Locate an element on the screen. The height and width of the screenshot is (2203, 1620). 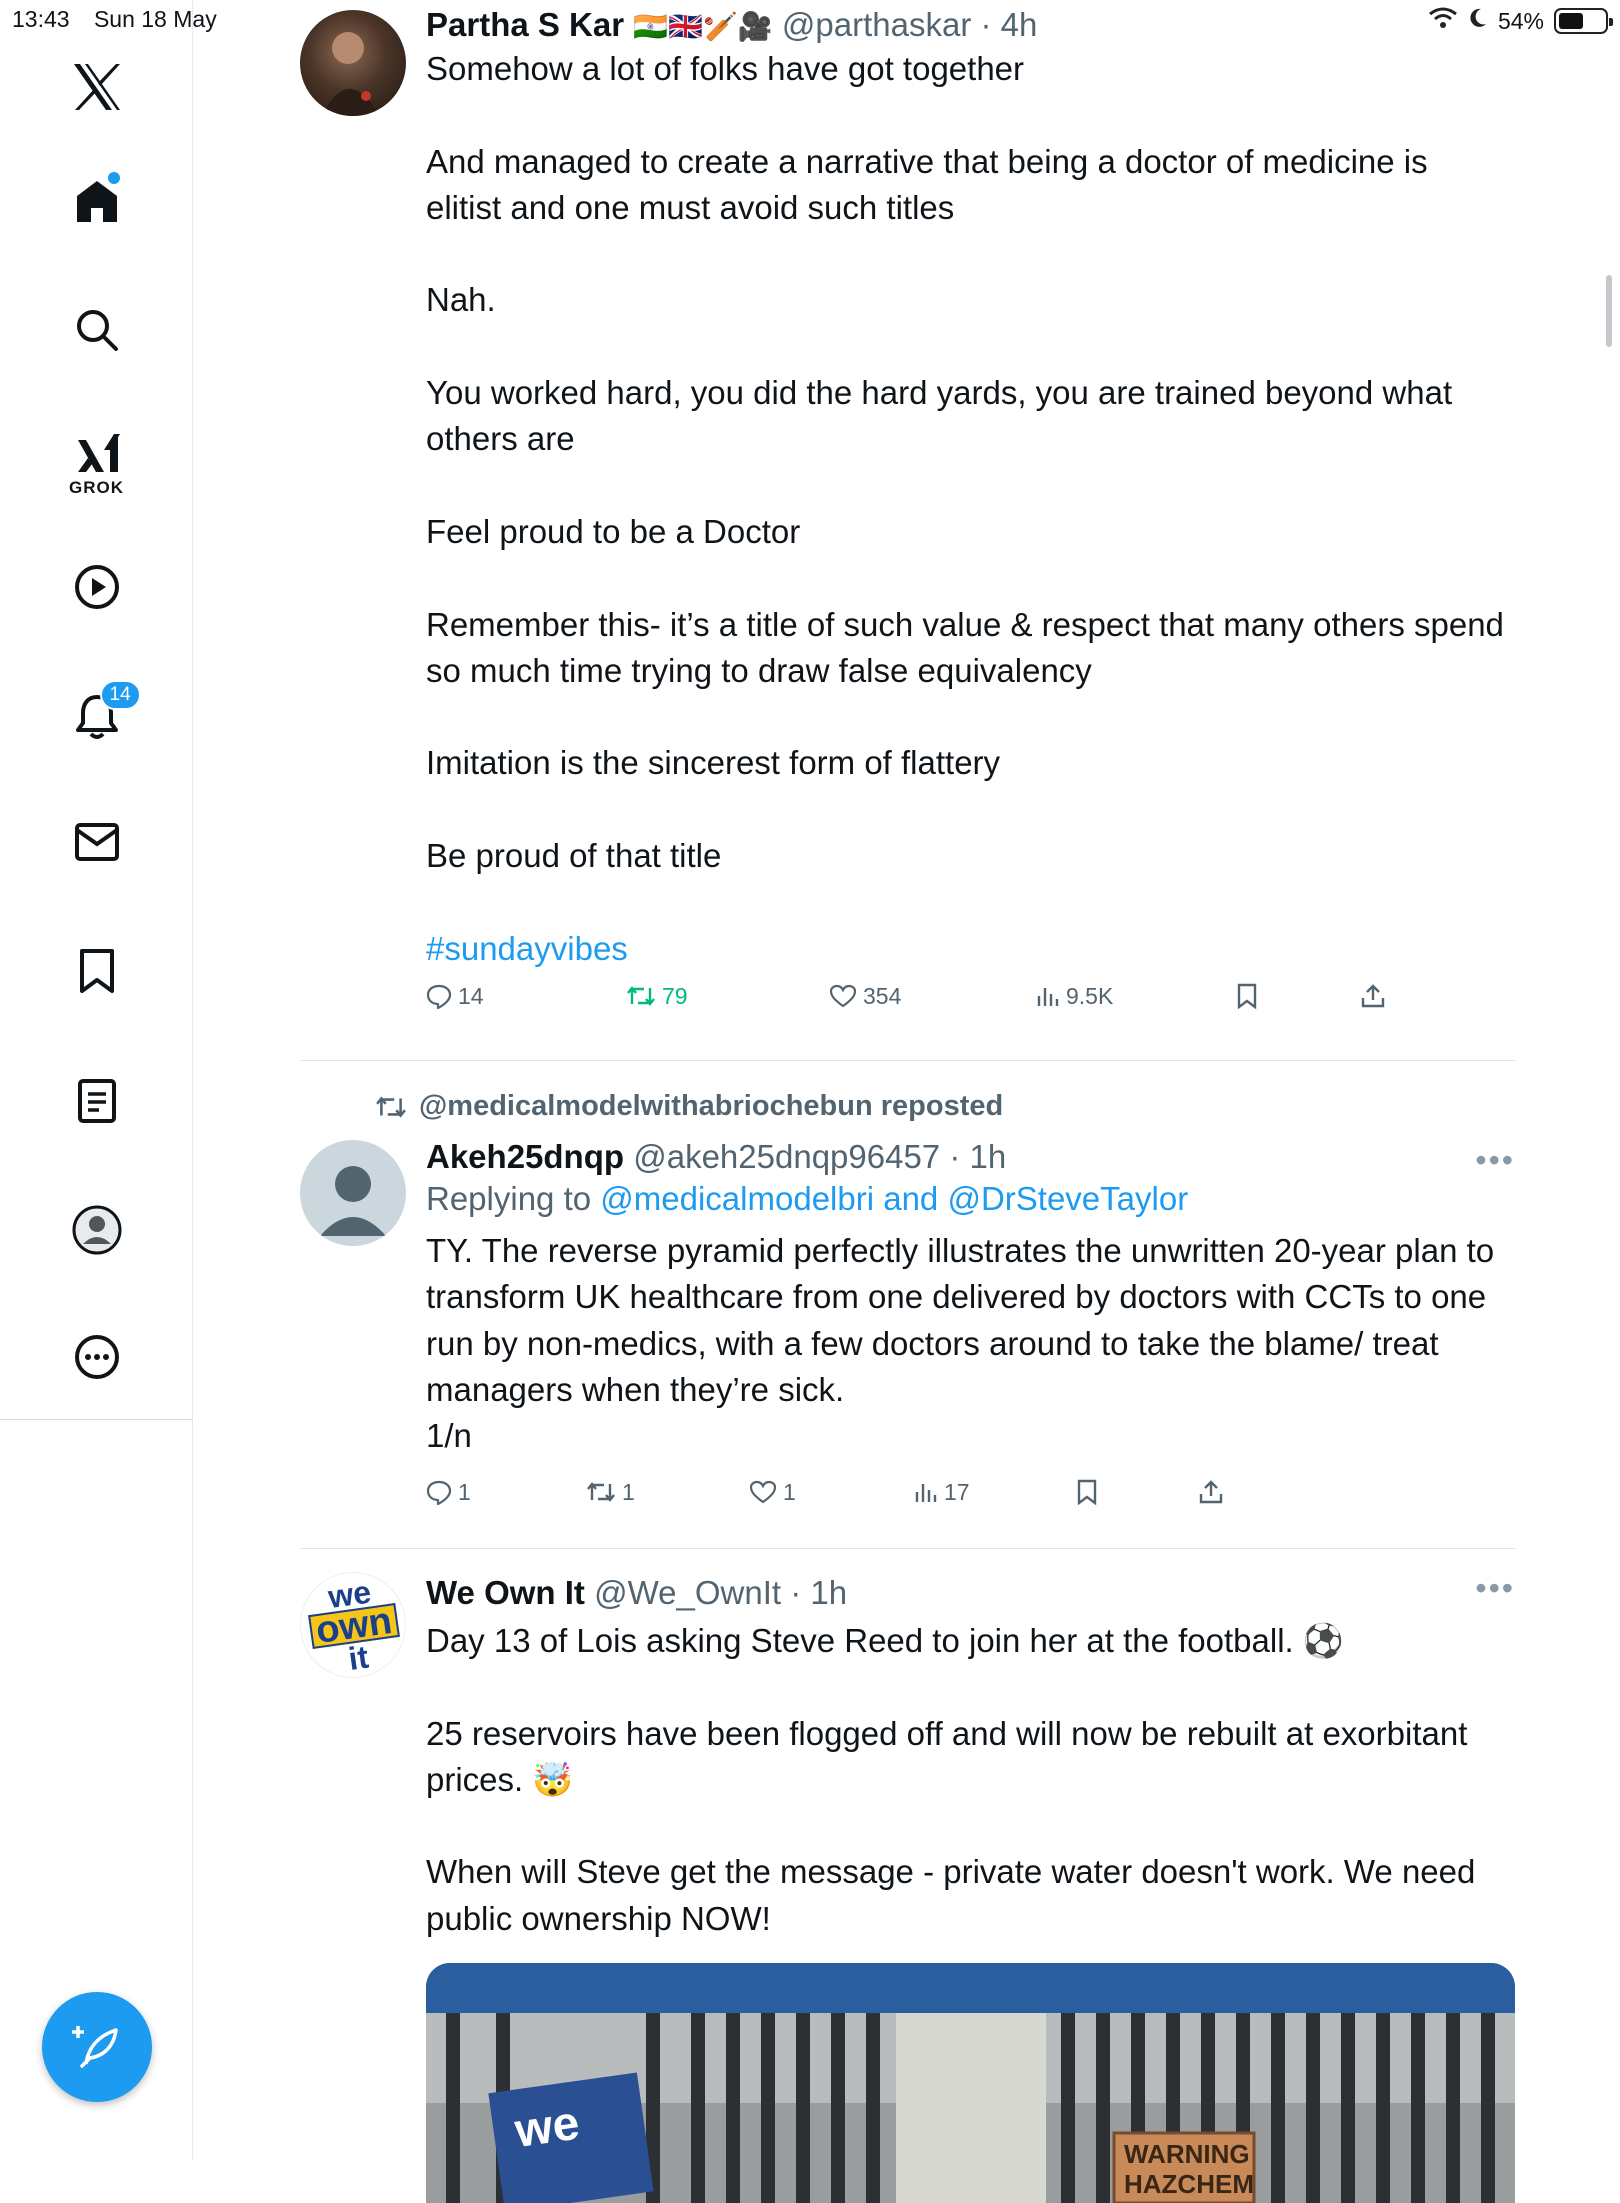
author-handle: @parthaskar is located at coordinates (876, 24).